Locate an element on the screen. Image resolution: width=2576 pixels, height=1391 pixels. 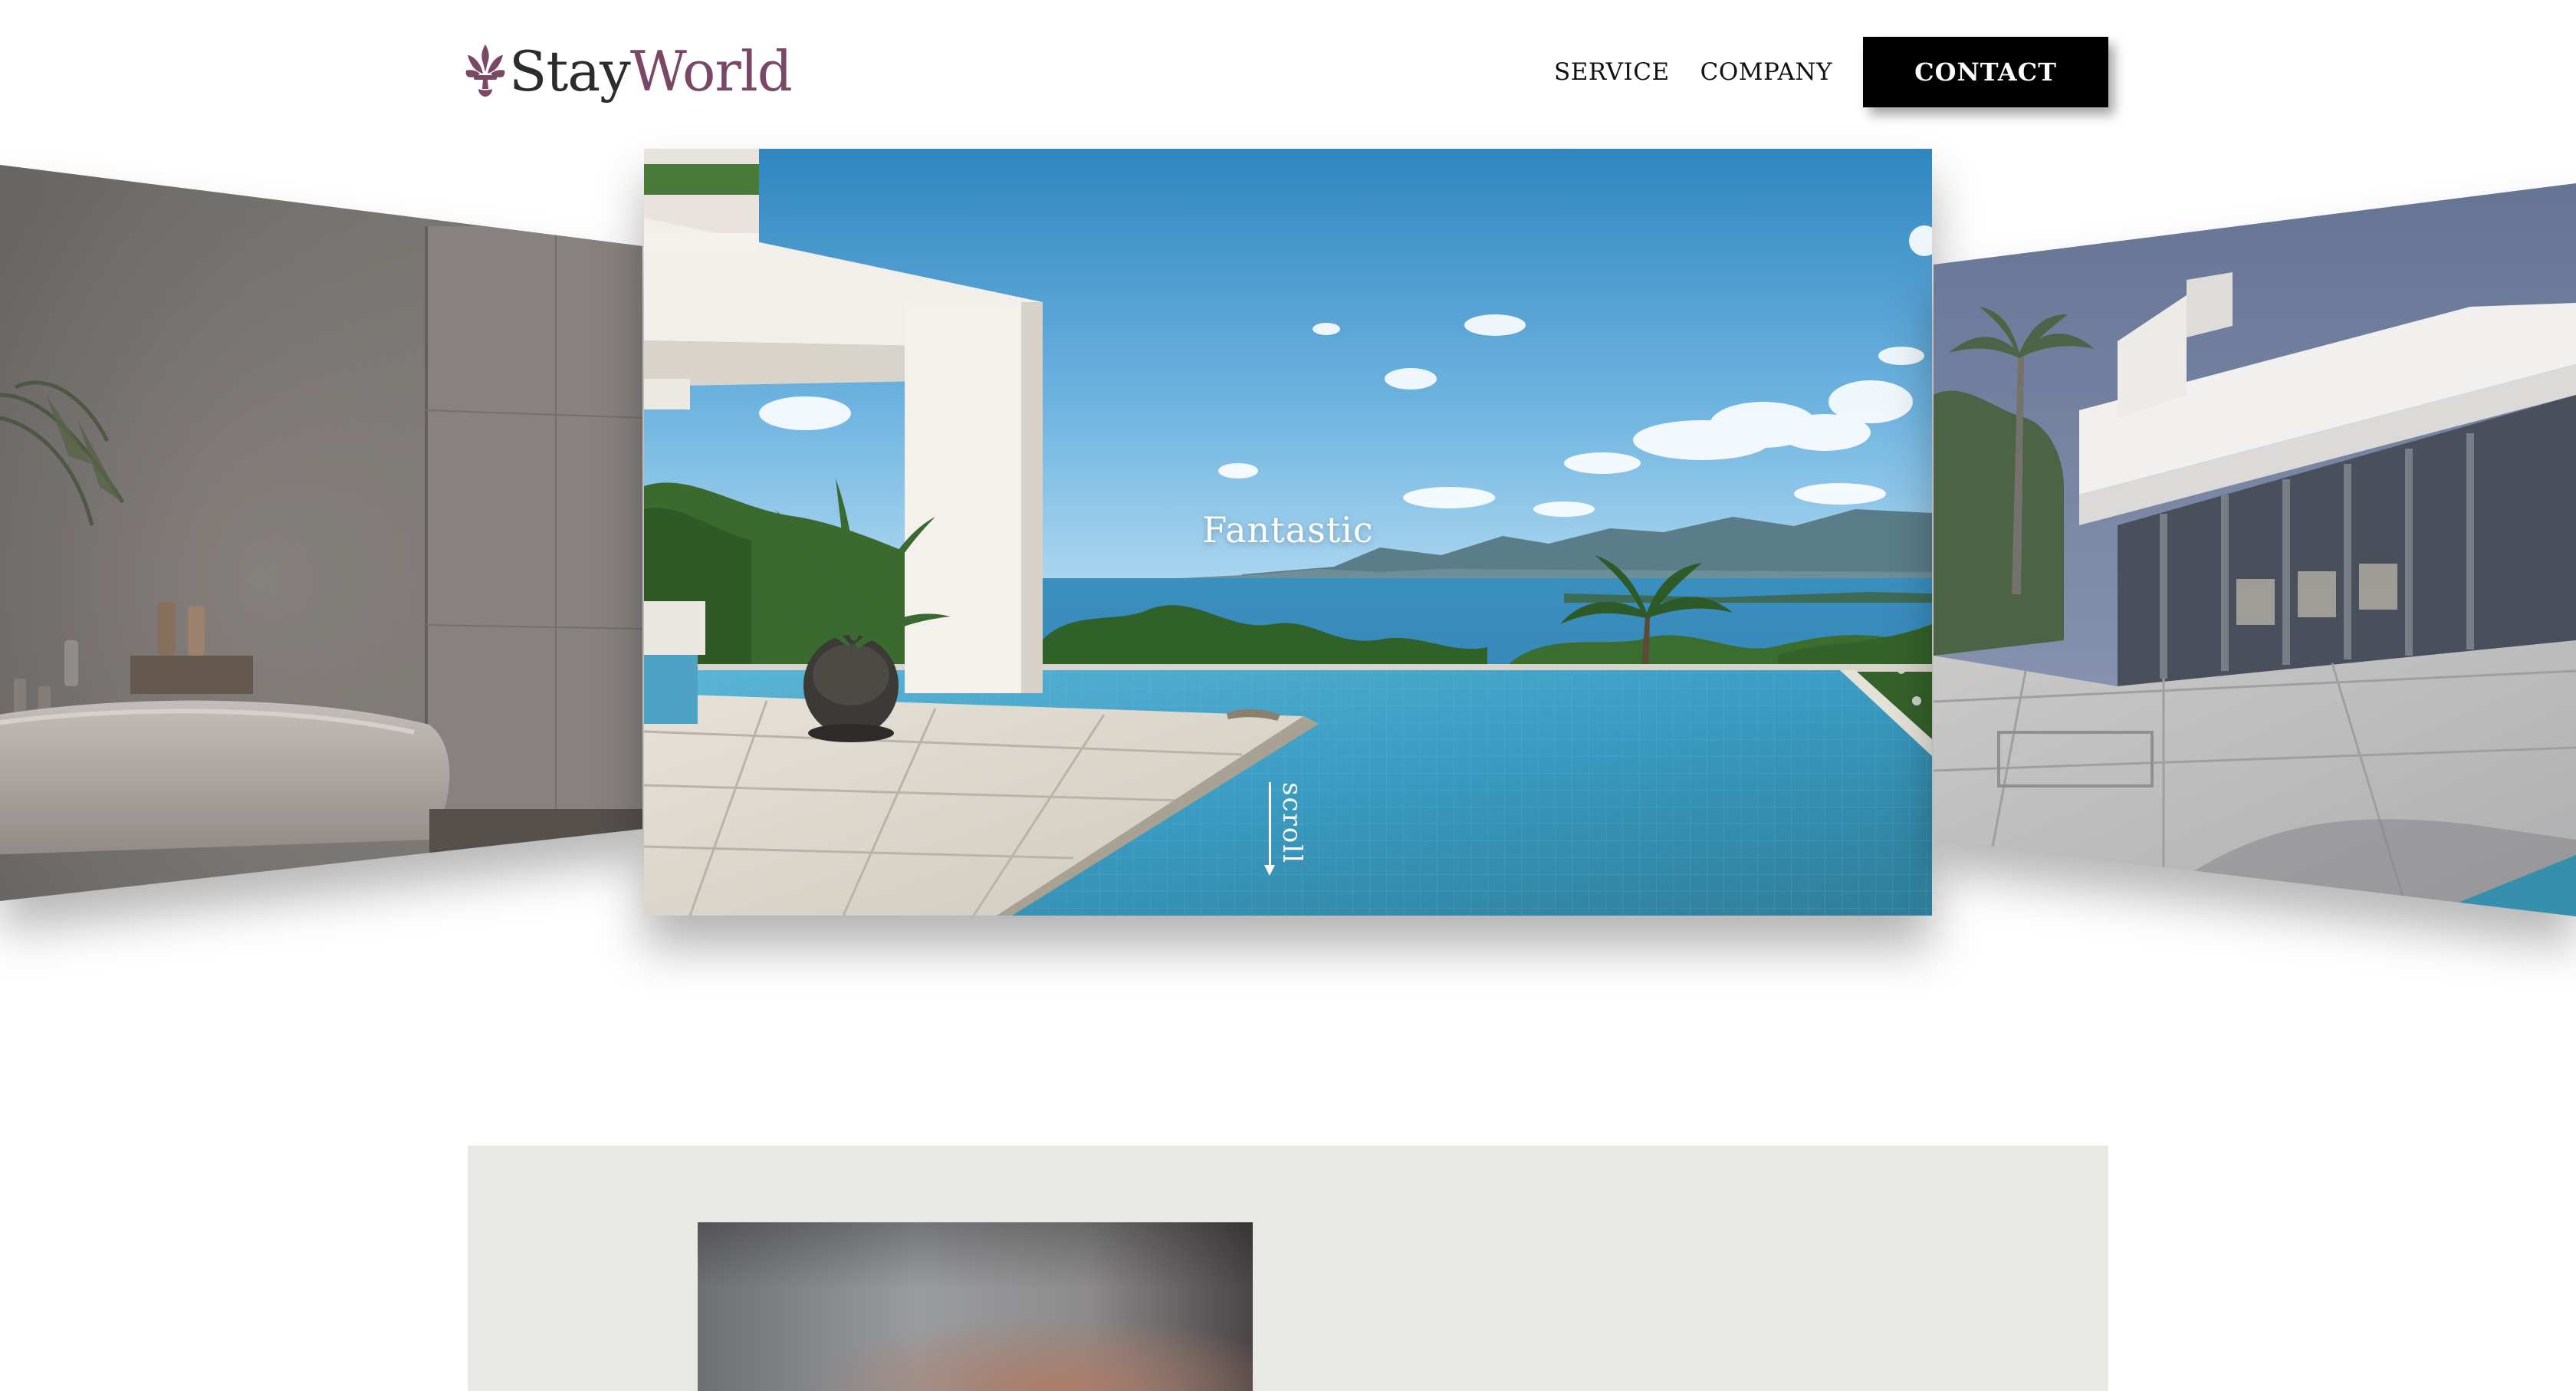
slide-next is located at coordinates (2255, 540).